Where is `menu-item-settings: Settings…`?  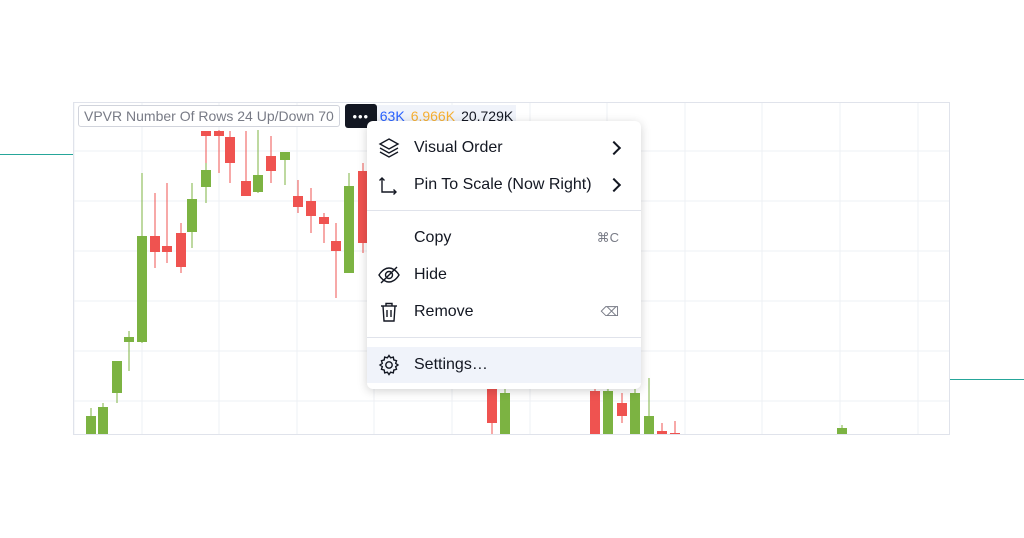 menu-item-settings: Settings… is located at coordinates (504, 365).